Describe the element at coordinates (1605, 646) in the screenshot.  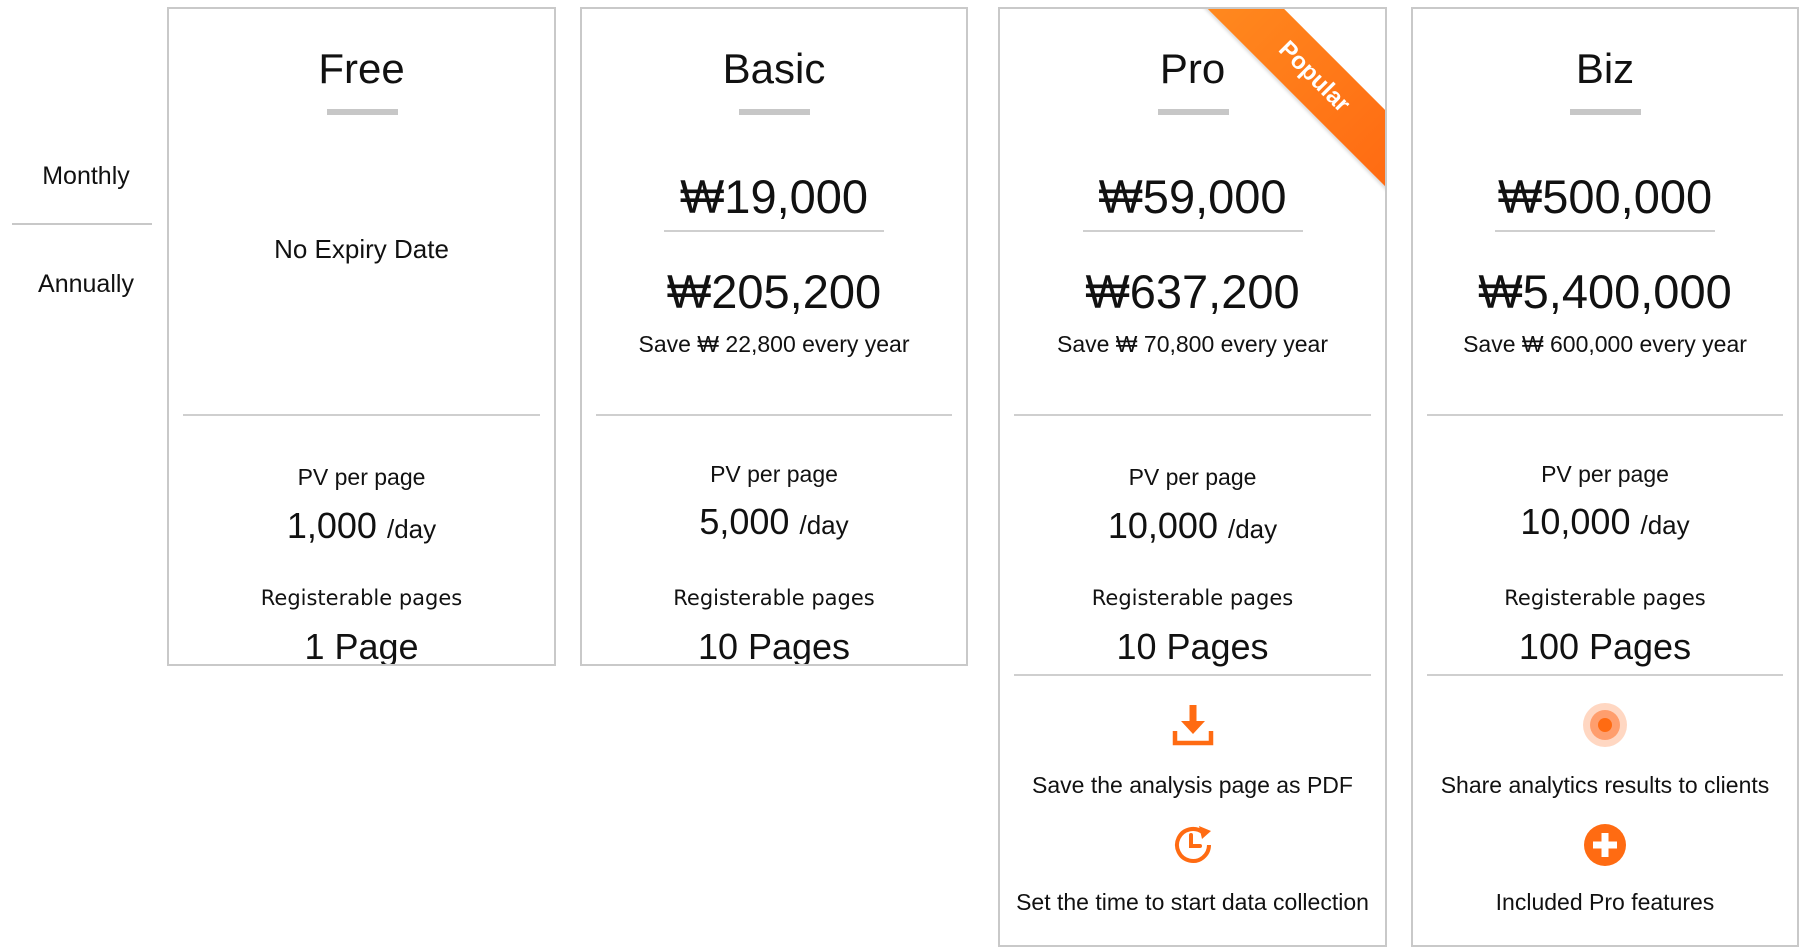
I see `registerable-value: 100 Pages` at that location.